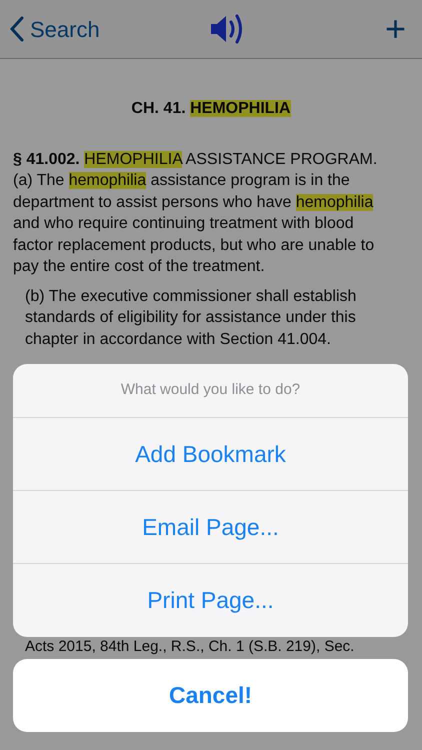 This screenshot has width=422, height=750. Describe the element at coordinates (190, 647) in the screenshot. I see `citation-text: Acts 2015, 84th Leg., R.S., Ch. 1 (S.B. 219), Sec.` at that location.